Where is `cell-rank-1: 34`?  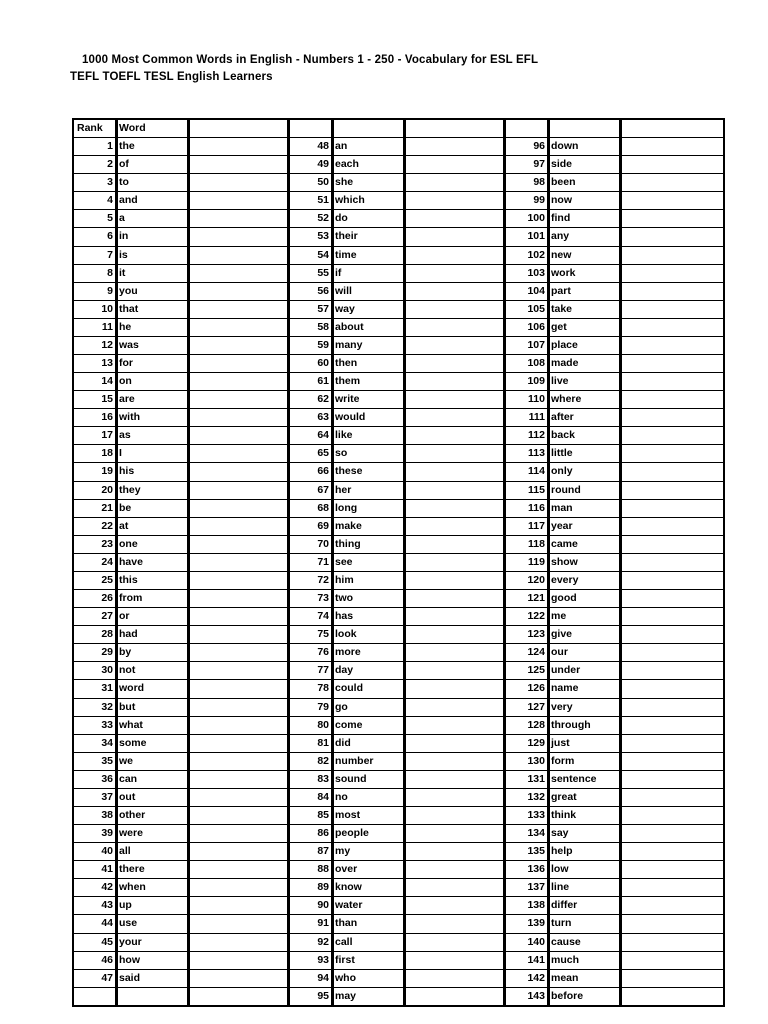 cell-rank-1: 34 is located at coordinates (95, 743).